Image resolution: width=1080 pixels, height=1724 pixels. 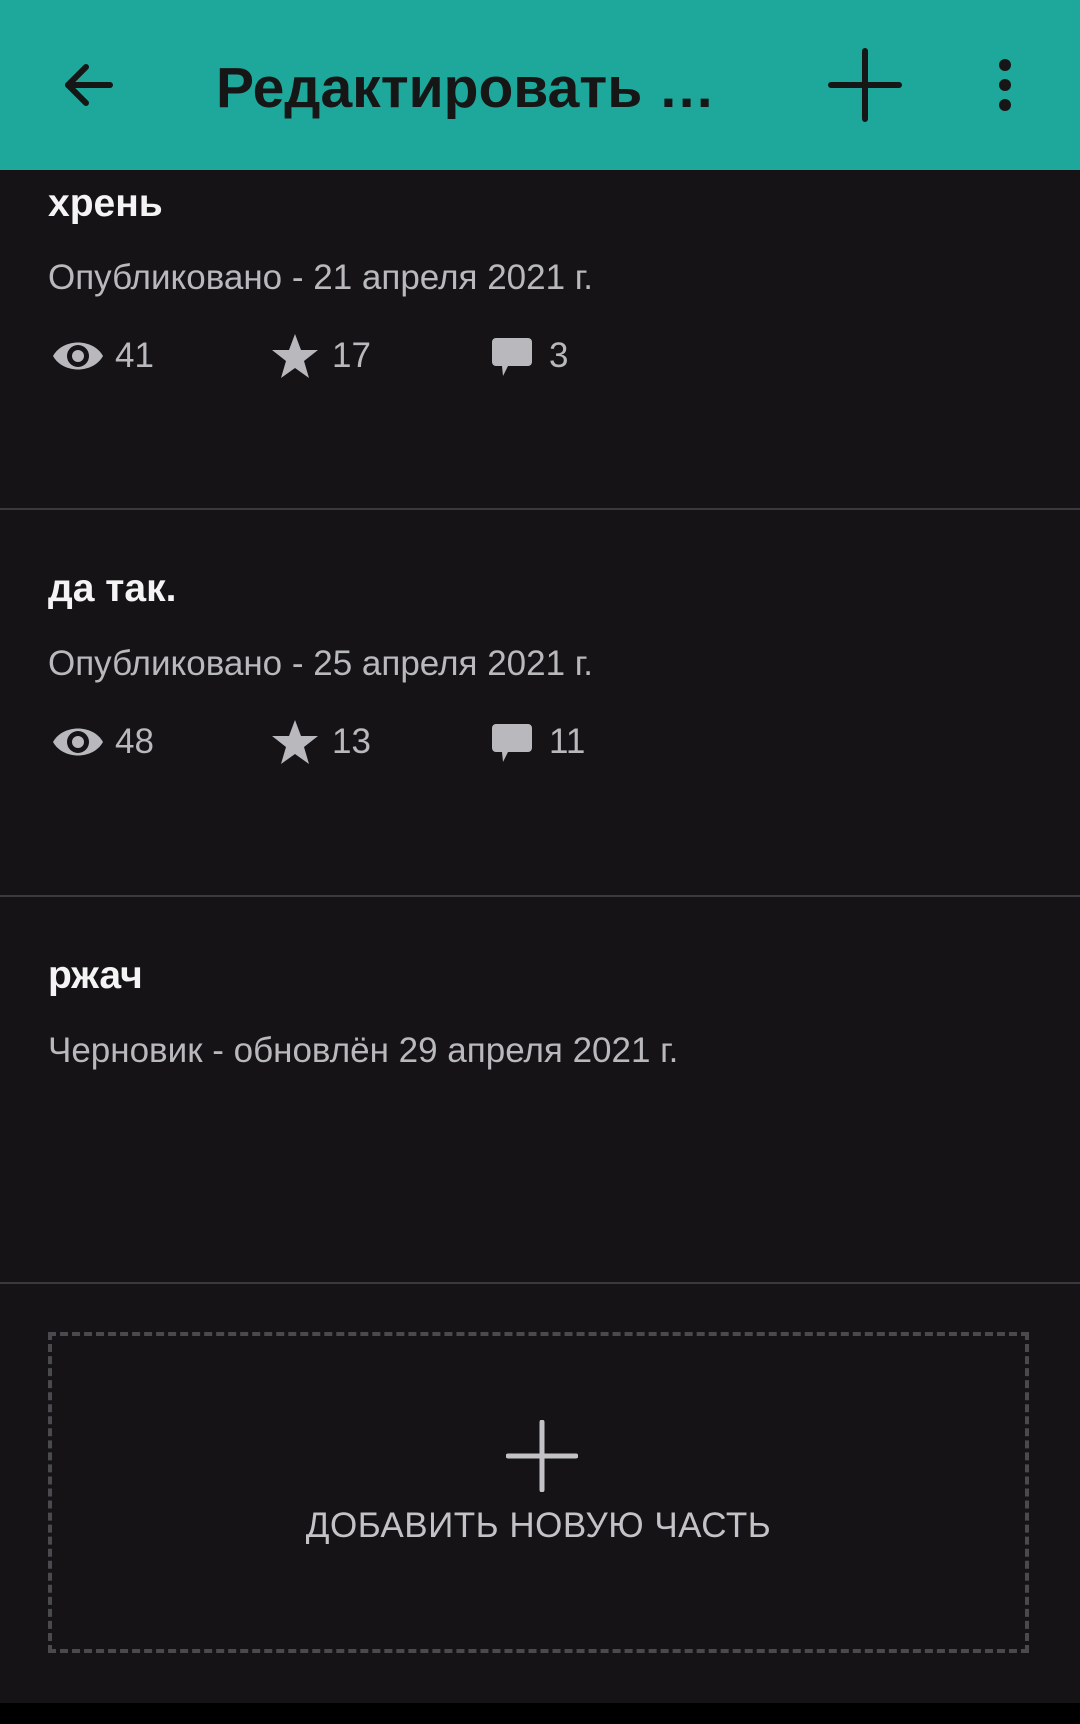 I want to click on views-count: 41, so click(x=134, y=355).